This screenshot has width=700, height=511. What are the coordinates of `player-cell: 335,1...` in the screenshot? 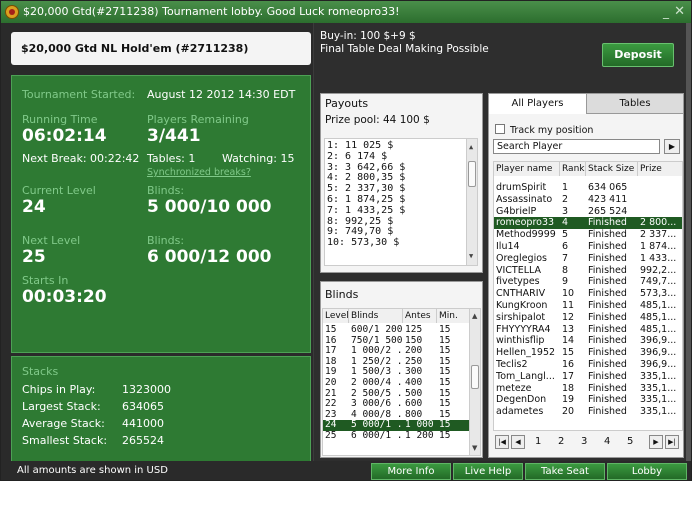 It's located at (658, 388).